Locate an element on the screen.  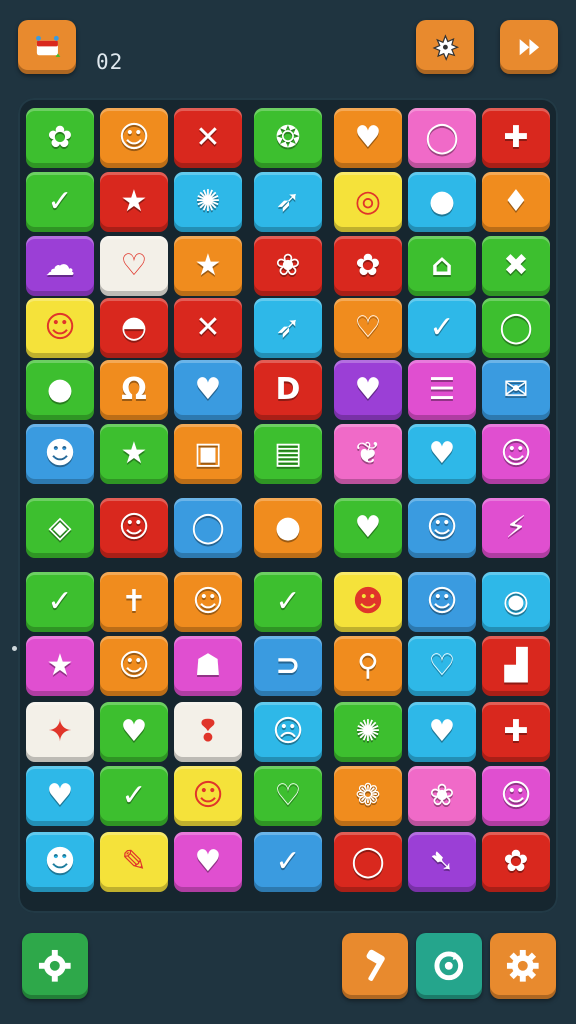
board-tile: ☹ is located at coordinates (288, 732).